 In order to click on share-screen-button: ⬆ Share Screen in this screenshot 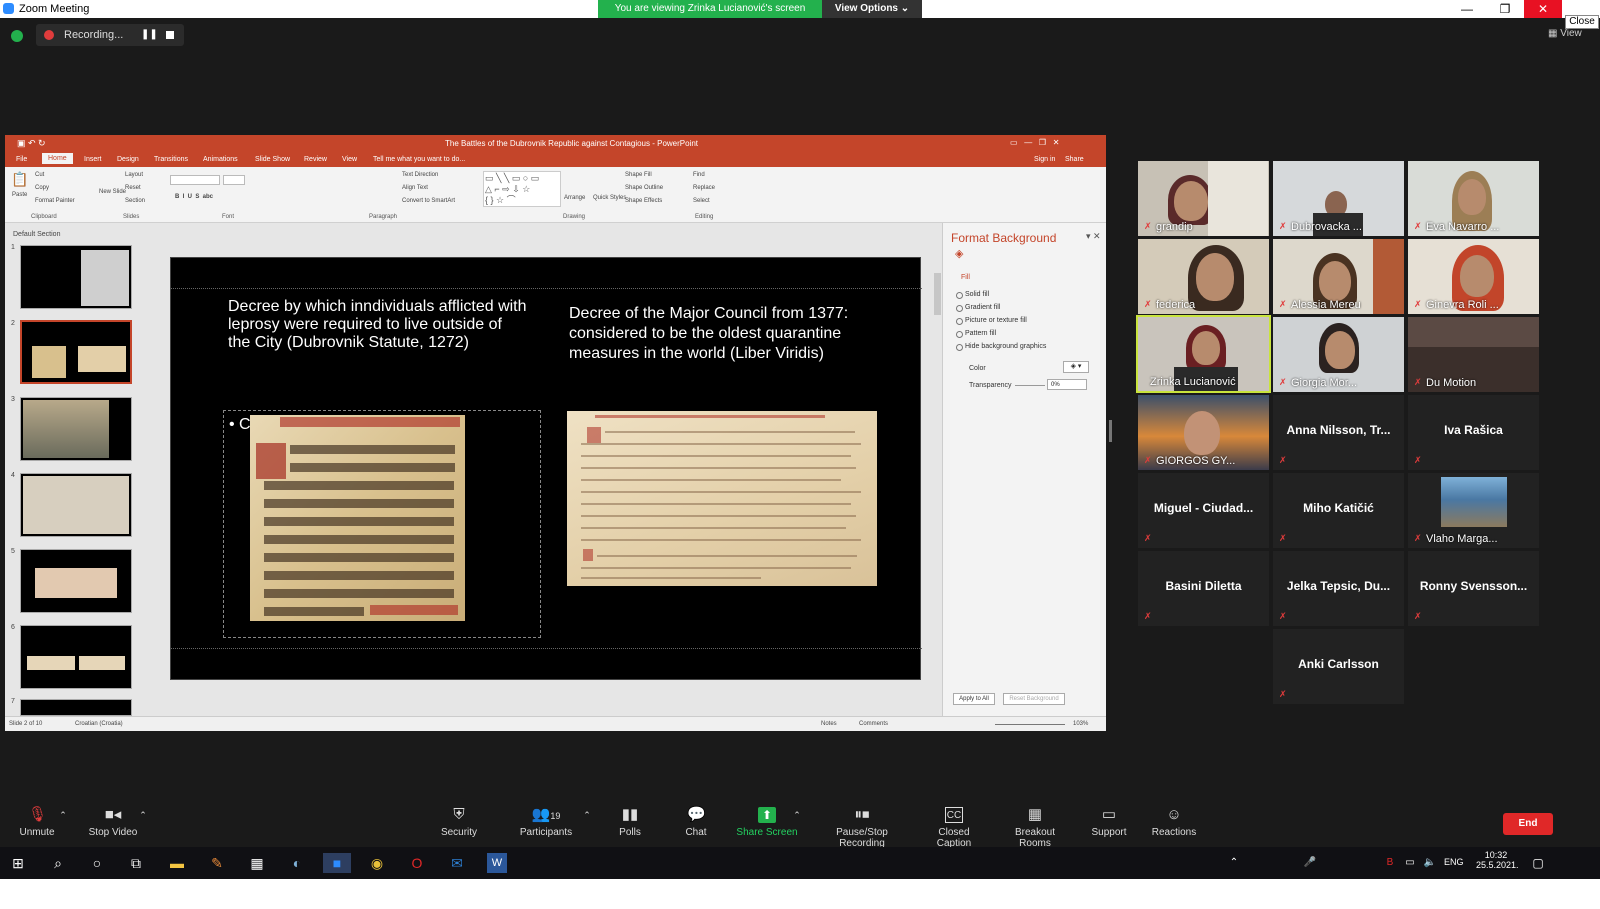, I will do `click(767, 823)`.